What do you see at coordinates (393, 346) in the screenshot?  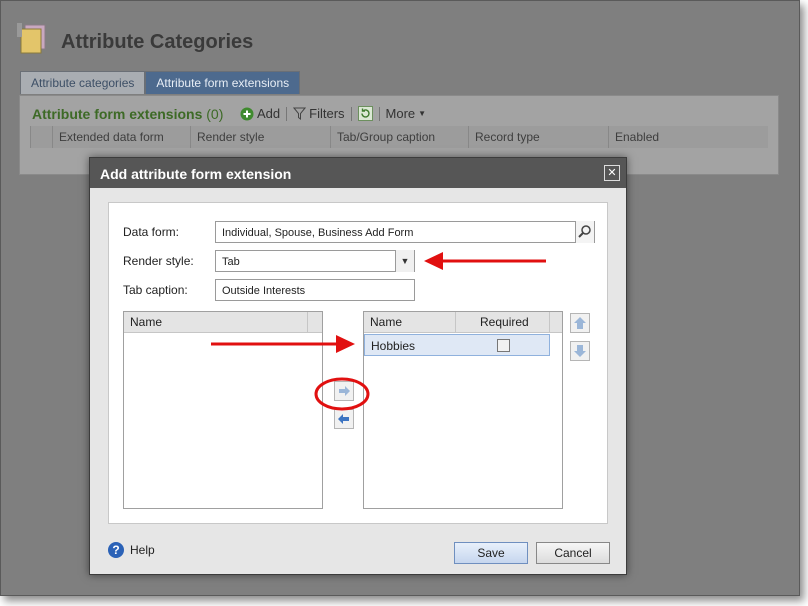 I see `list-item-name: Hobbies` at bounding box center [393, 346].